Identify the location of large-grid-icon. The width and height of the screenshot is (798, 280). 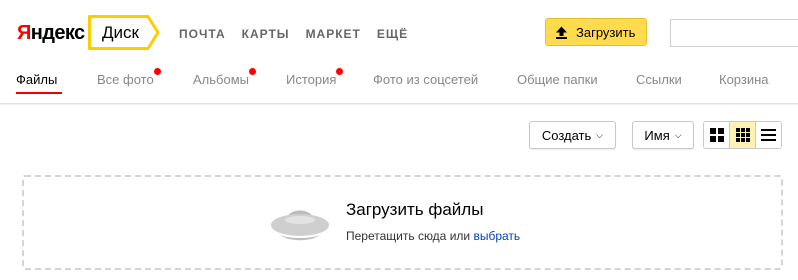
(716, 135).